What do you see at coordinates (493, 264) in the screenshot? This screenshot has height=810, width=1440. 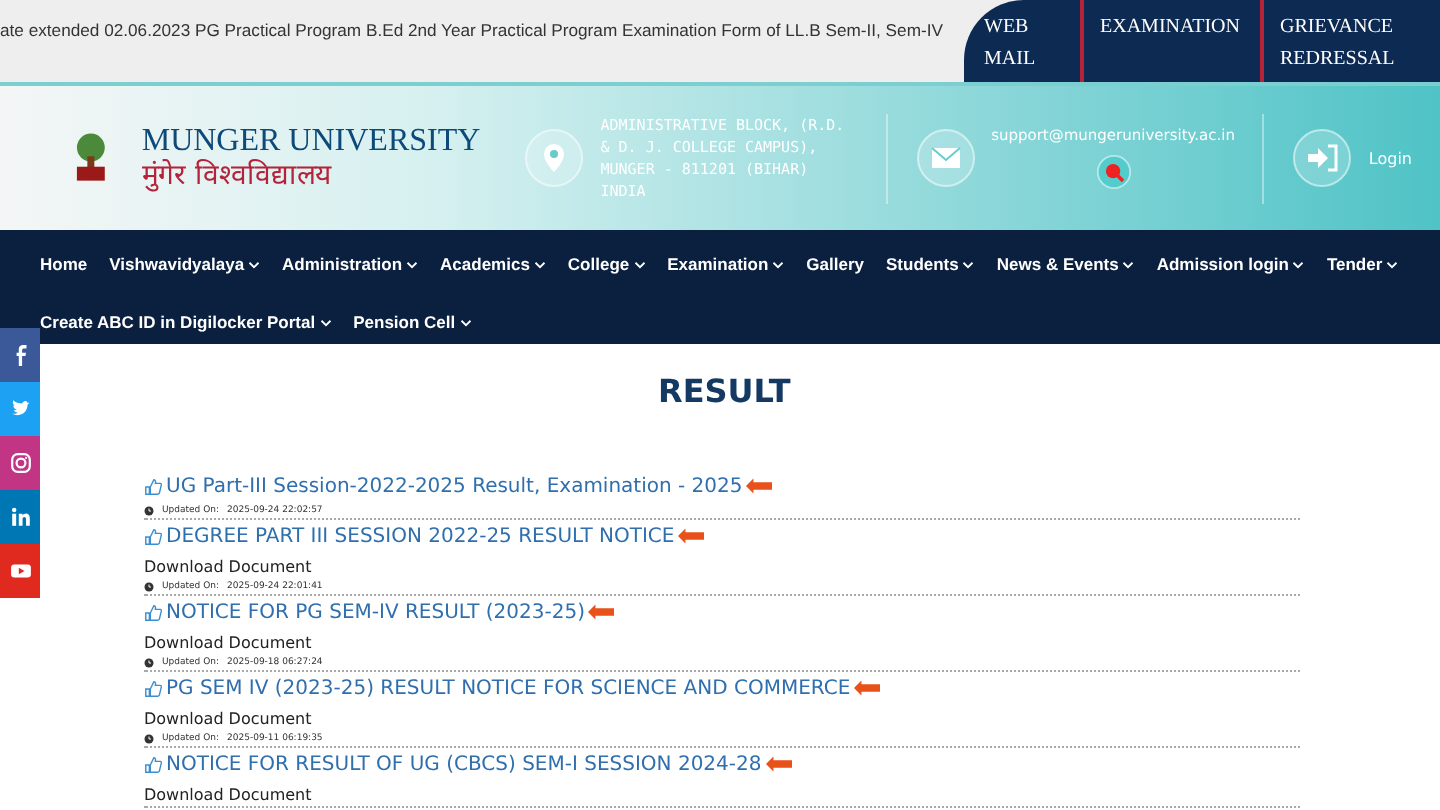 I see `nav-menu-item: Academics` at bounding box center [493, 264].